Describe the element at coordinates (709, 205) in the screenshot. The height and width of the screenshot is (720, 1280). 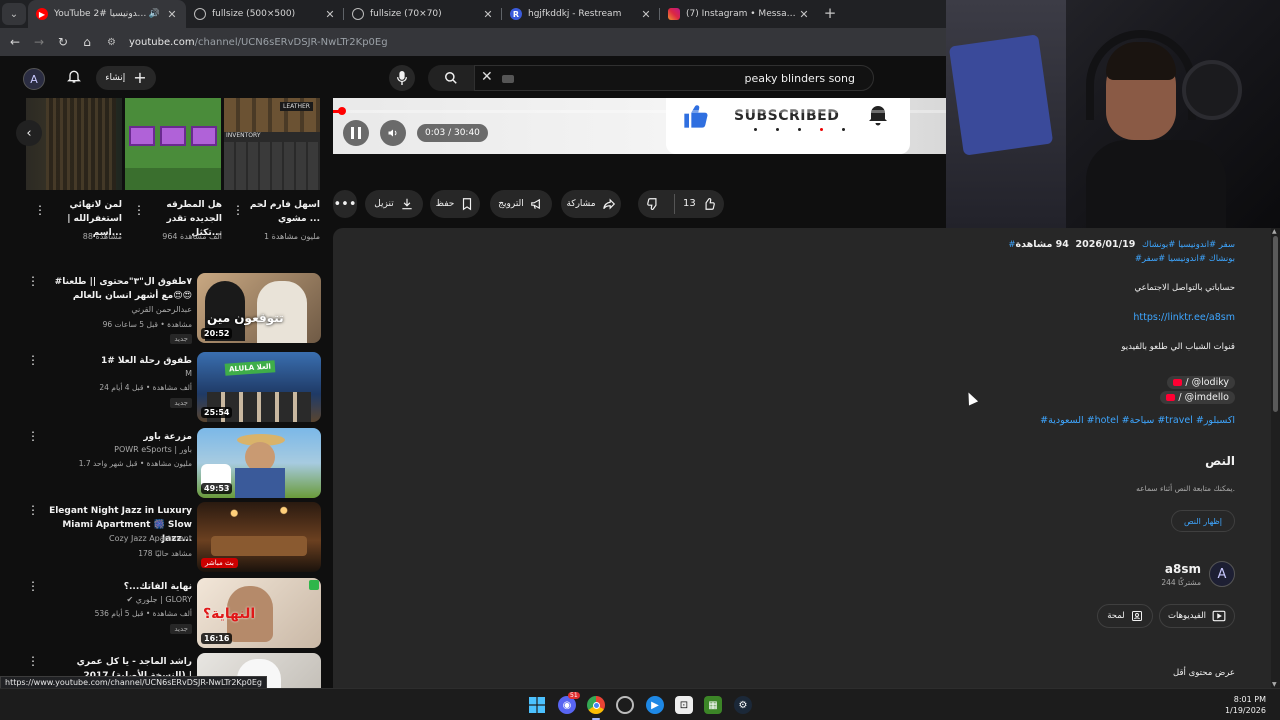
I see `like-button` at that location.